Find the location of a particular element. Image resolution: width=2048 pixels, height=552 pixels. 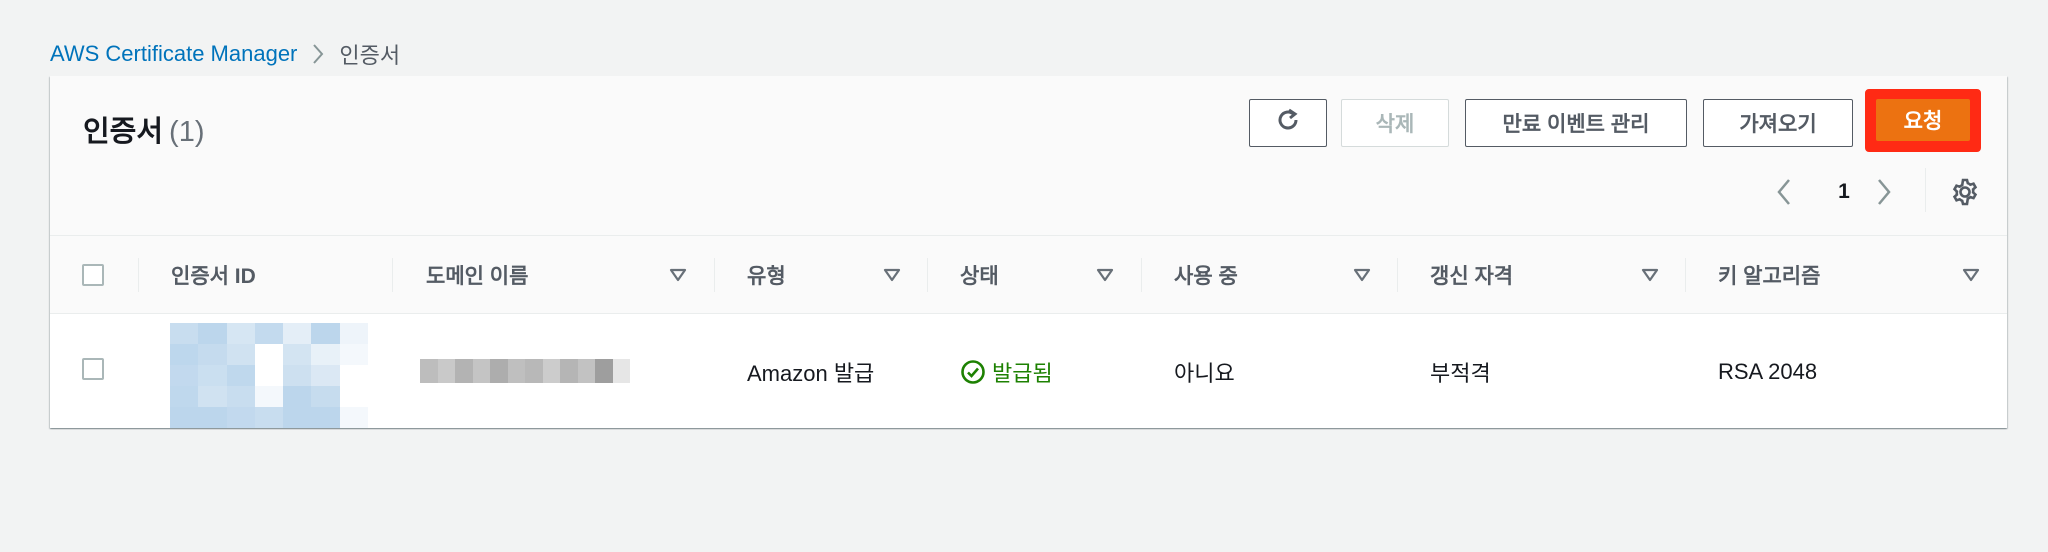

refresh-icon is located at coordinates (1288, 123).